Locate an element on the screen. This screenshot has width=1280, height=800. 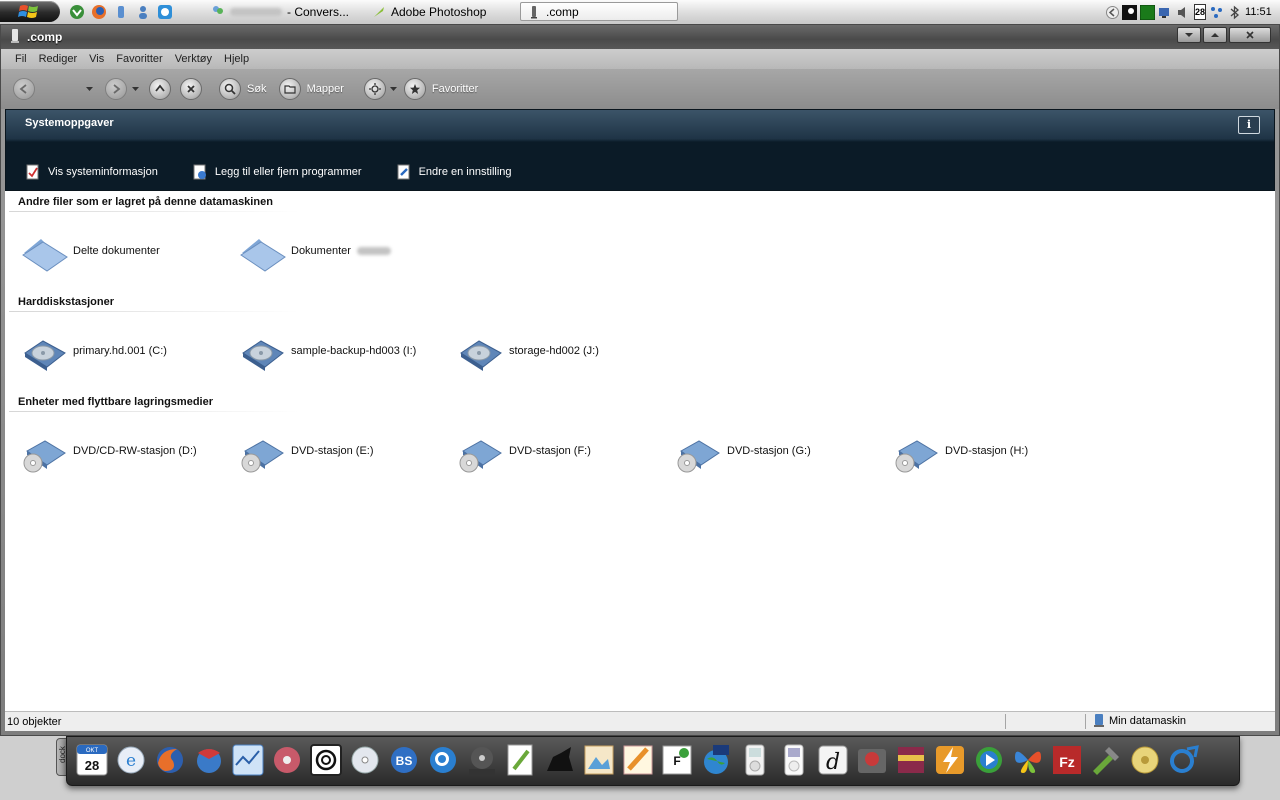
link-label: Vis systeminformasjon is located at coordinates (103, 172).